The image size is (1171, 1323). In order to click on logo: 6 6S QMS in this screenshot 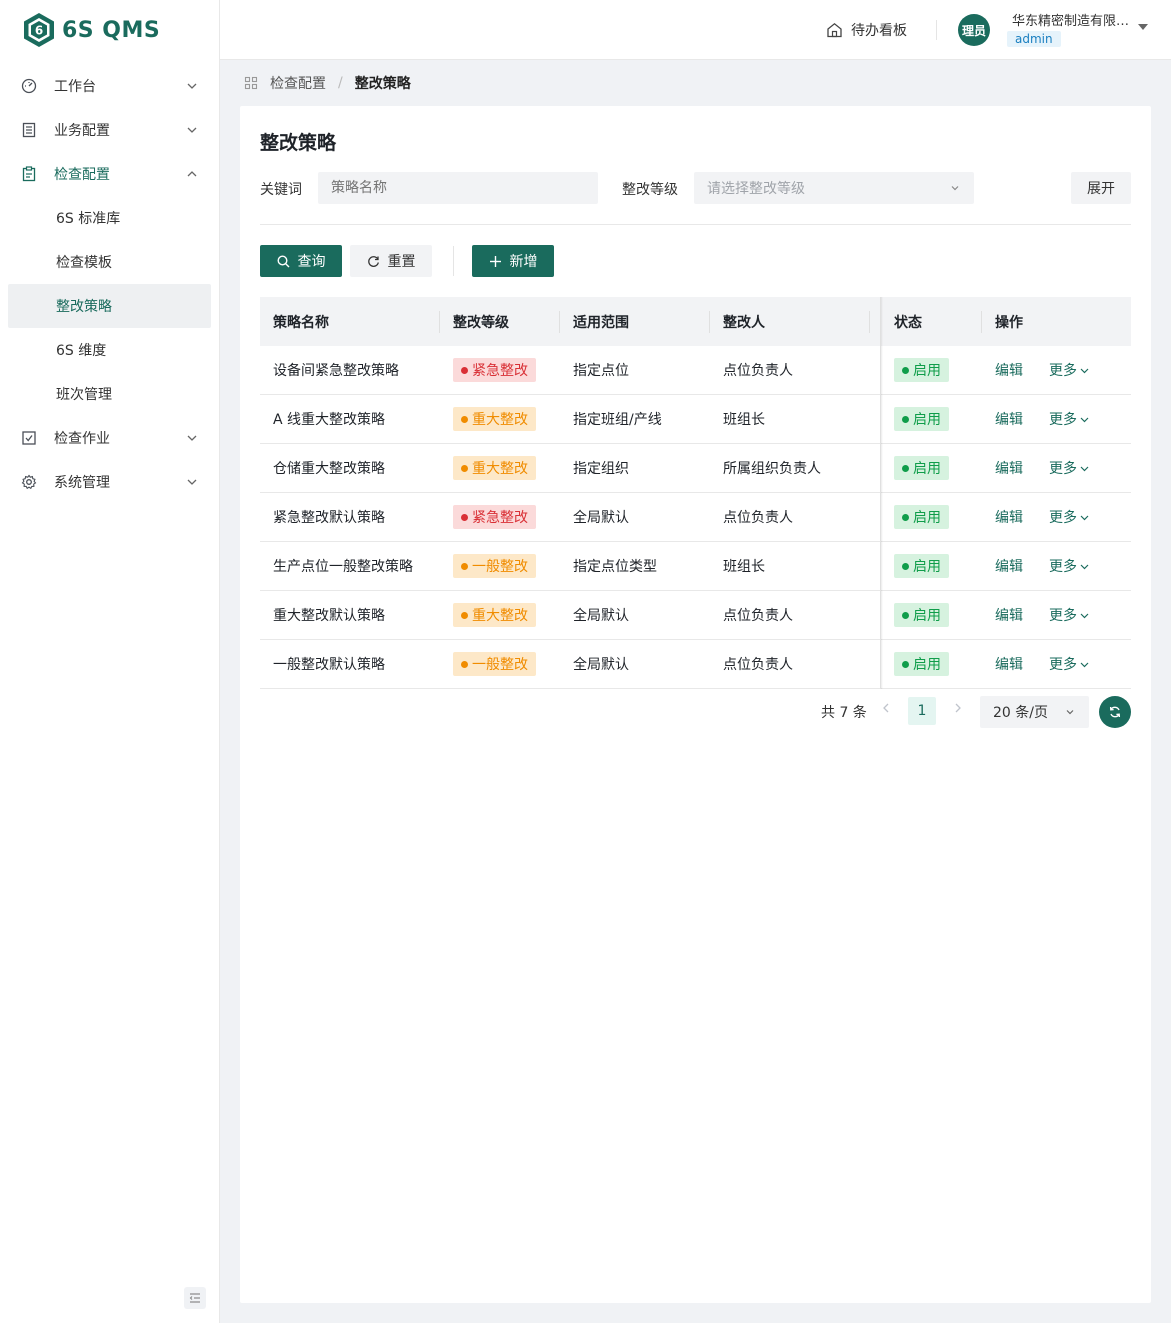, I will do `click(109, 30)`.